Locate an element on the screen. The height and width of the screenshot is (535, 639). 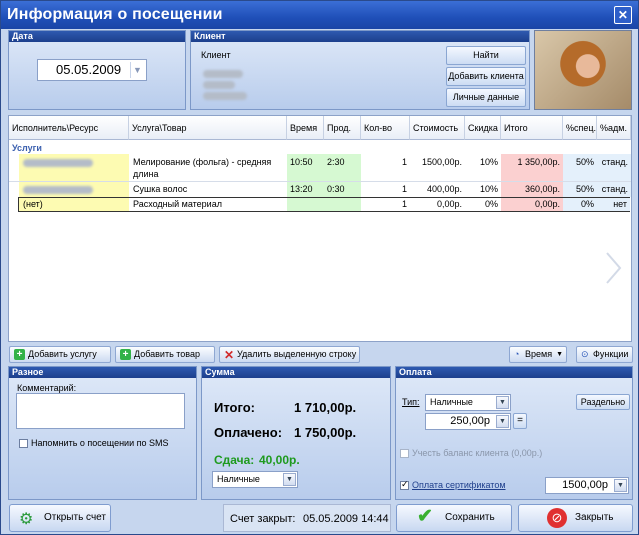
equals-button: = is located at coordinates (520, 421).